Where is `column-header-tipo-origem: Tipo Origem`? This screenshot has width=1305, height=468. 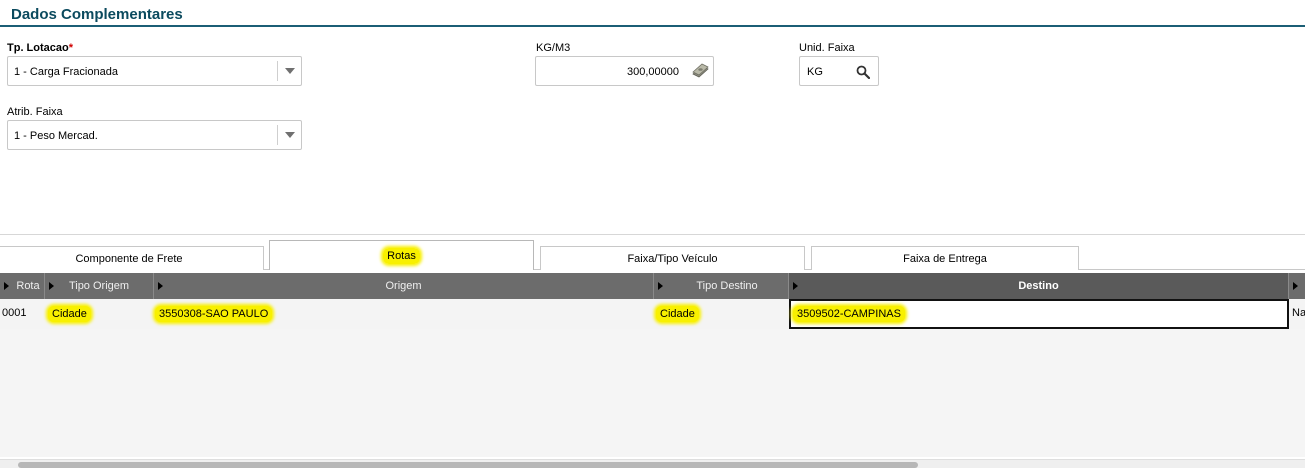 column-header-tipo-origem: Tipo Origem is located at coordinates (99, 286).